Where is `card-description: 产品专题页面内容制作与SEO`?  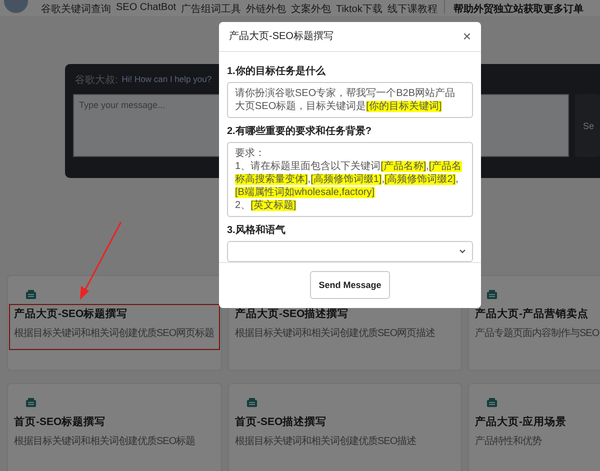
card-description: 产品专题页面内容制作与SEO is located at coordinates (537, 334).